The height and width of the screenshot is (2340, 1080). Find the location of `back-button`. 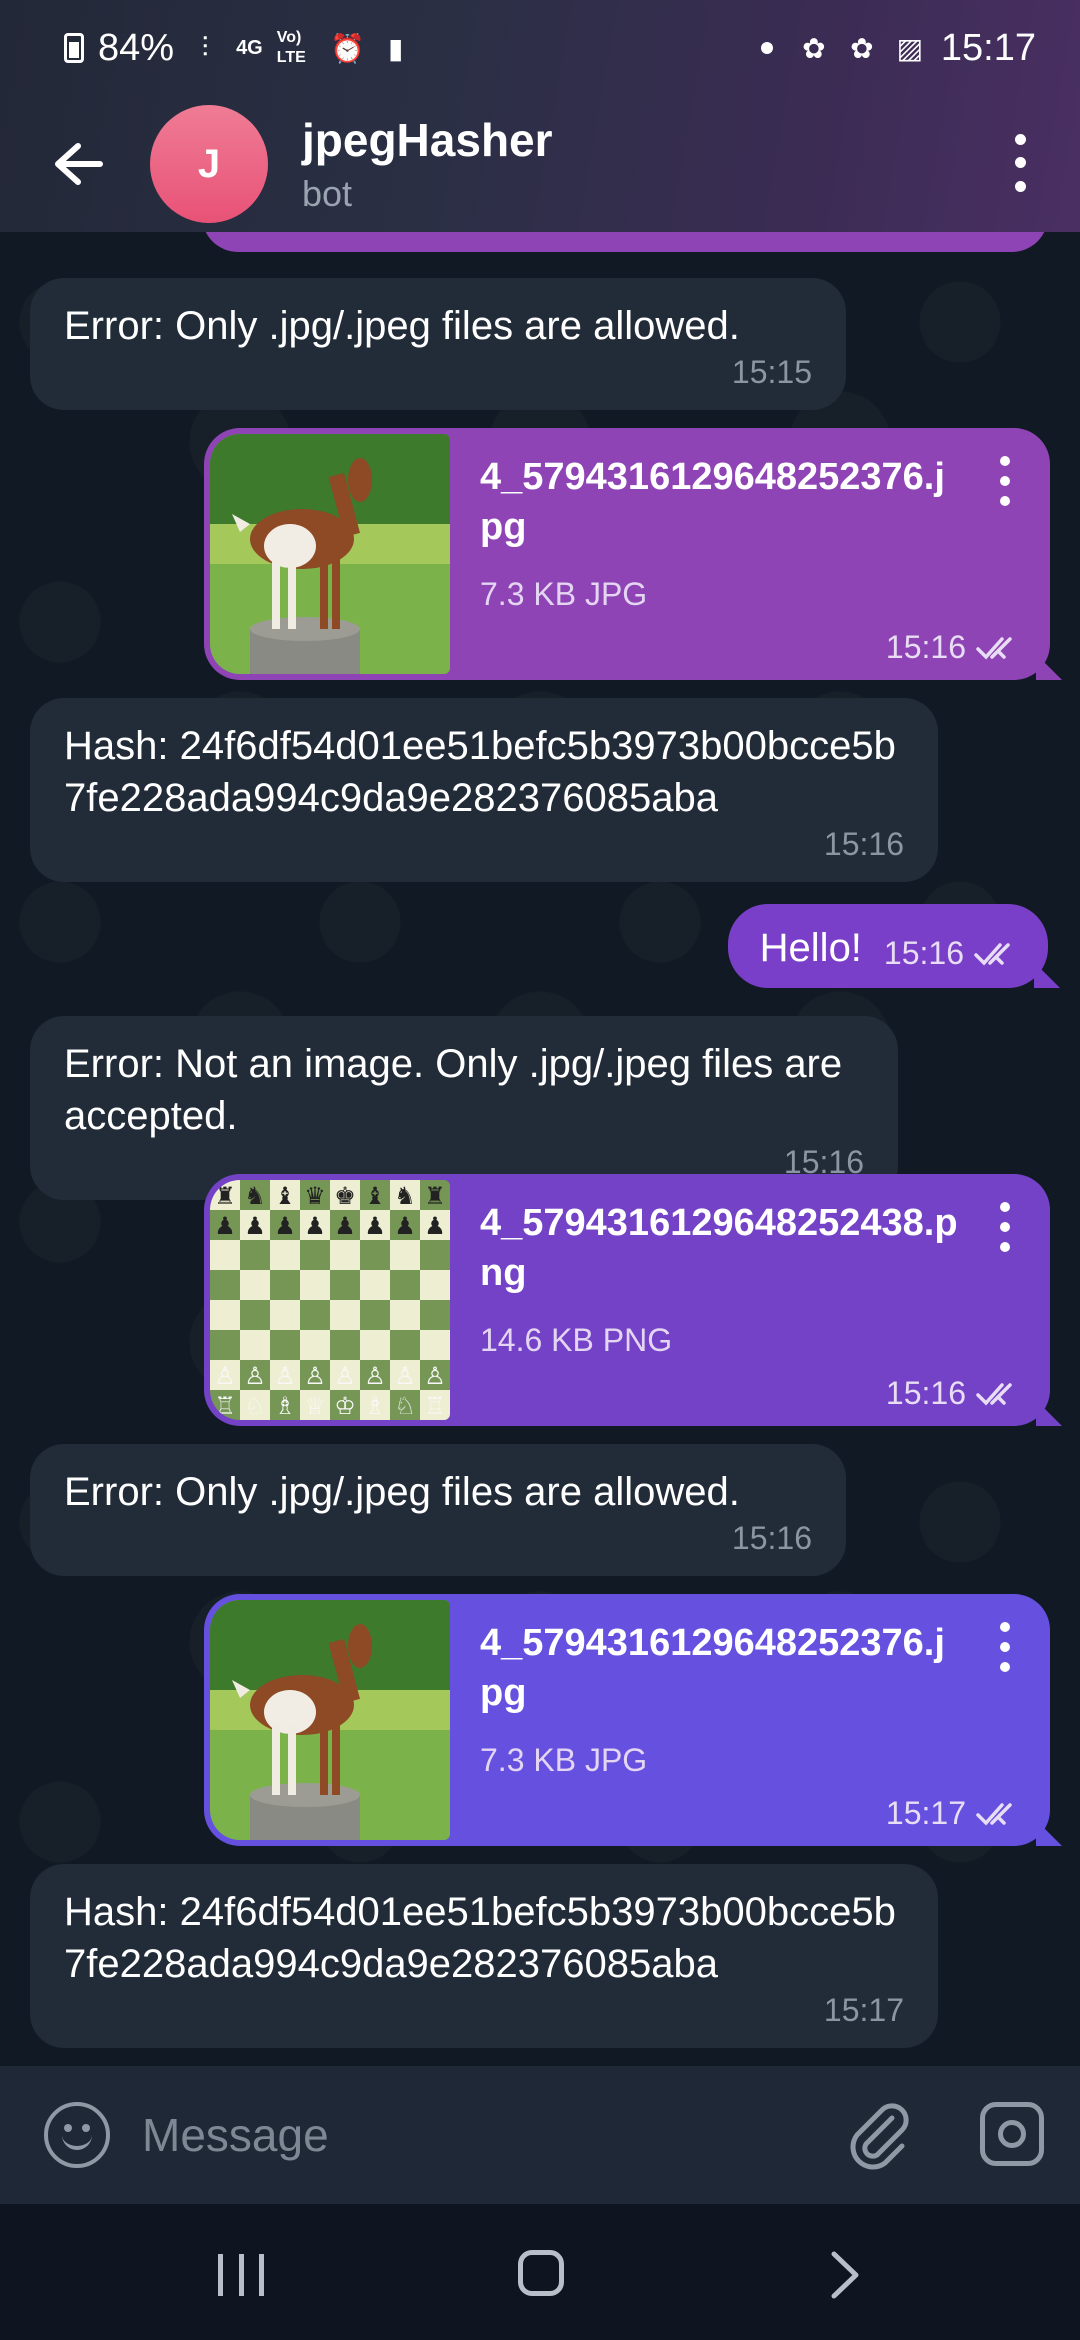

back-button is located at coordinates (78, 164).